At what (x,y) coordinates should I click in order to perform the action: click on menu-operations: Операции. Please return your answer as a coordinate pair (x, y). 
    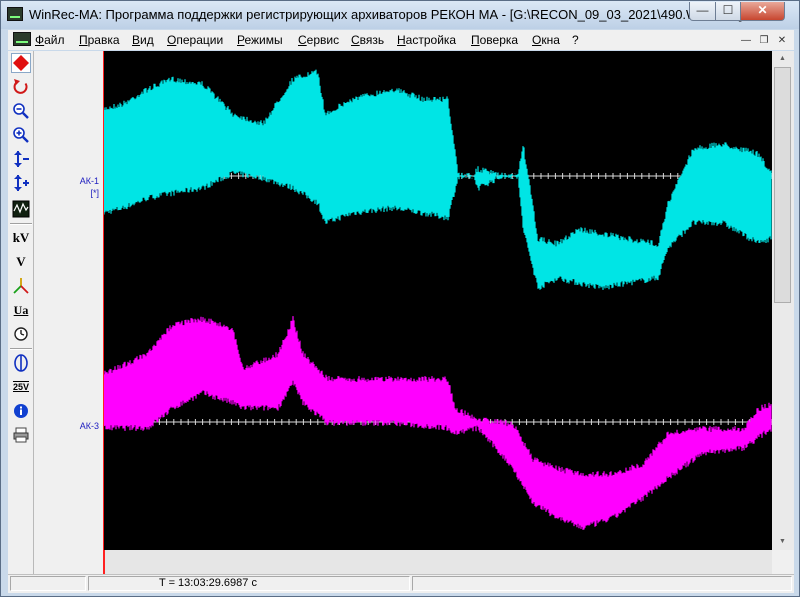
    Looking at the image, I should click on (195, 40).